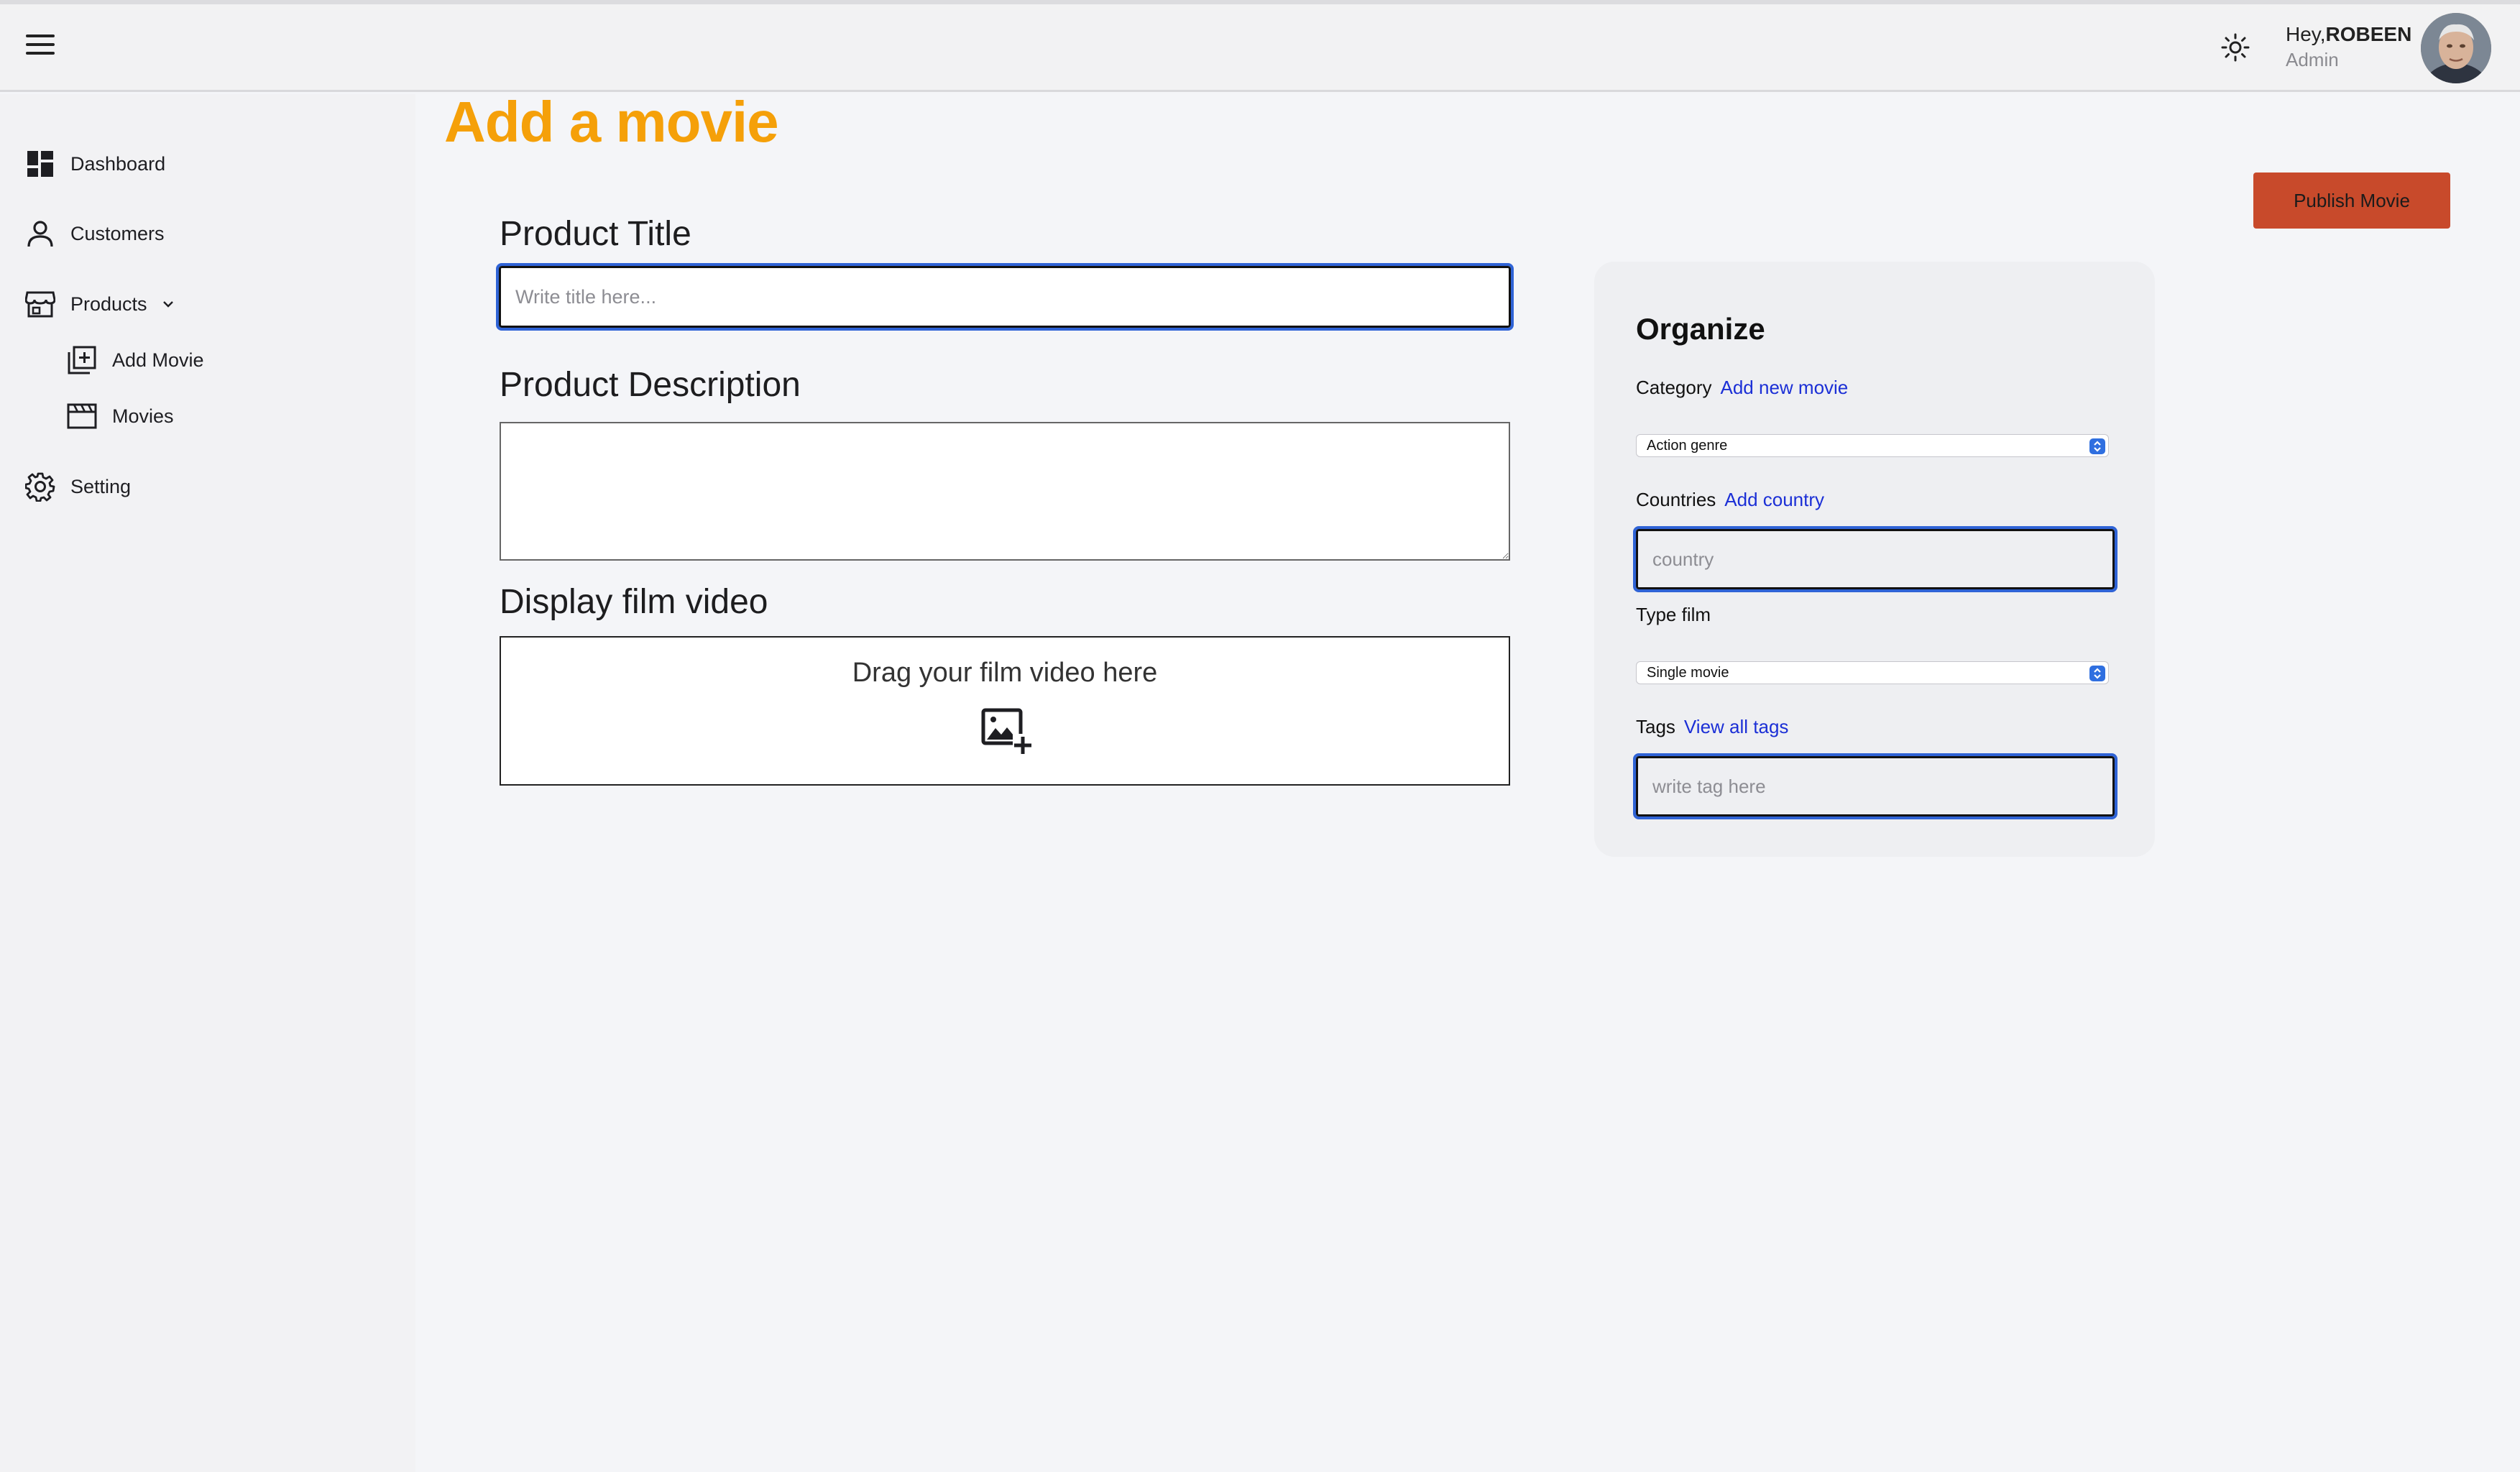  Describe the element at coordinates (1674, 387) in the screenshot. I see `category-label: Category` at that location.